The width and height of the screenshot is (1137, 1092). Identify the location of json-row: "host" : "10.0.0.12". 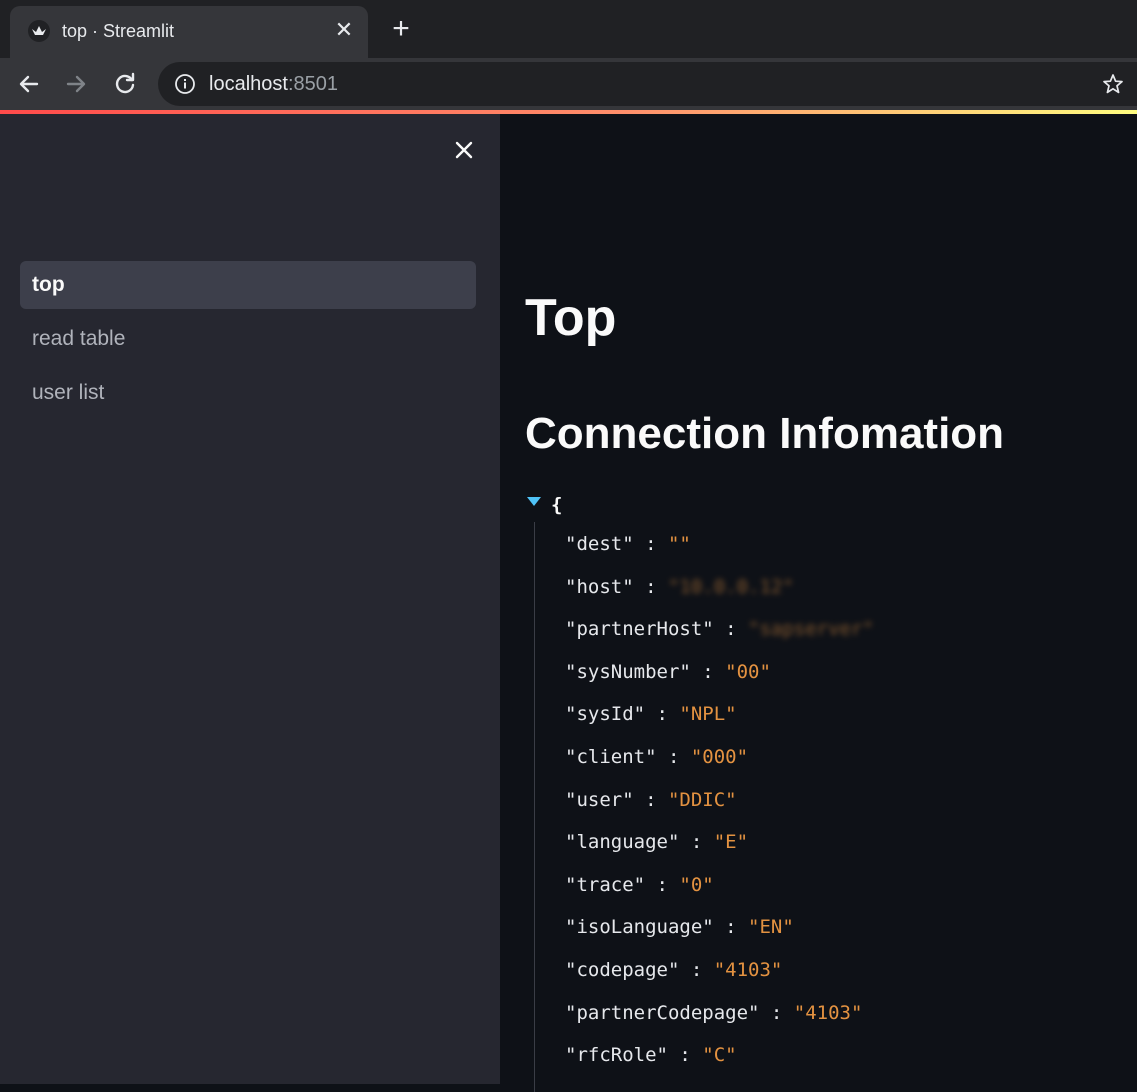
(719, 595).